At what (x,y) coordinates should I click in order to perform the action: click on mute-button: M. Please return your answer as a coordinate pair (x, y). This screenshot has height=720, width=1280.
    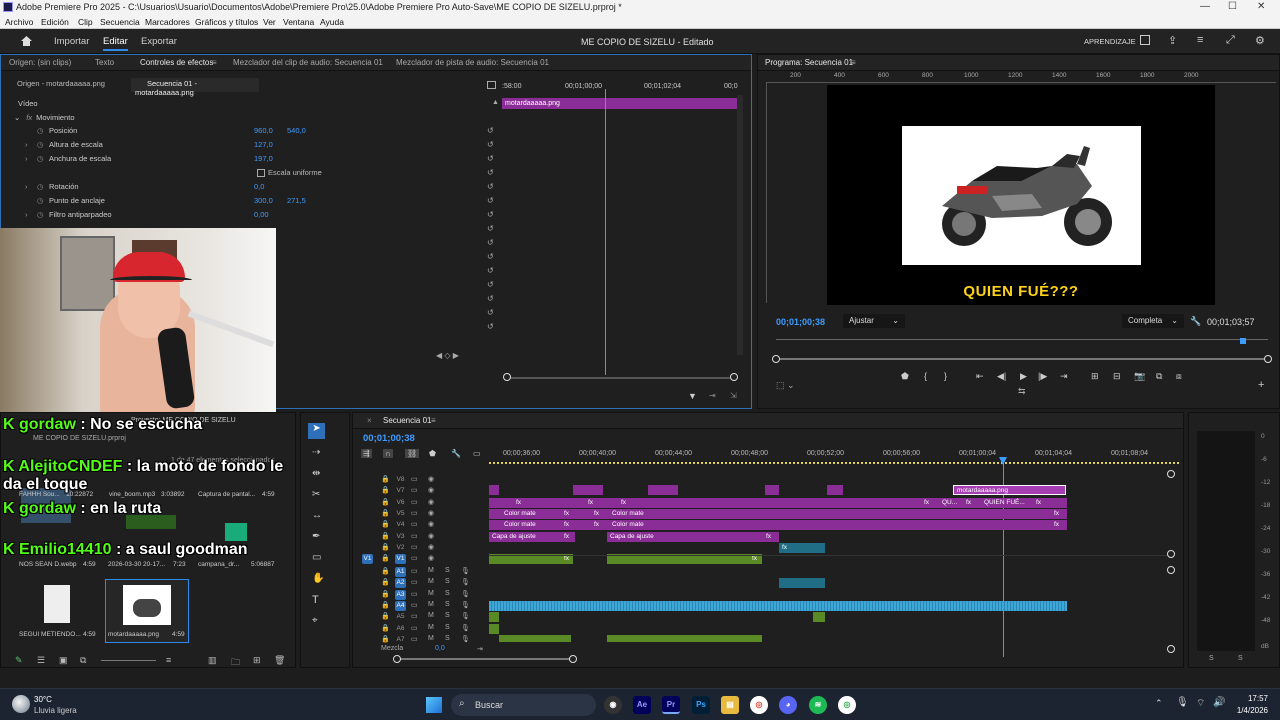
    Looking at the image, I should click on (431, 627).